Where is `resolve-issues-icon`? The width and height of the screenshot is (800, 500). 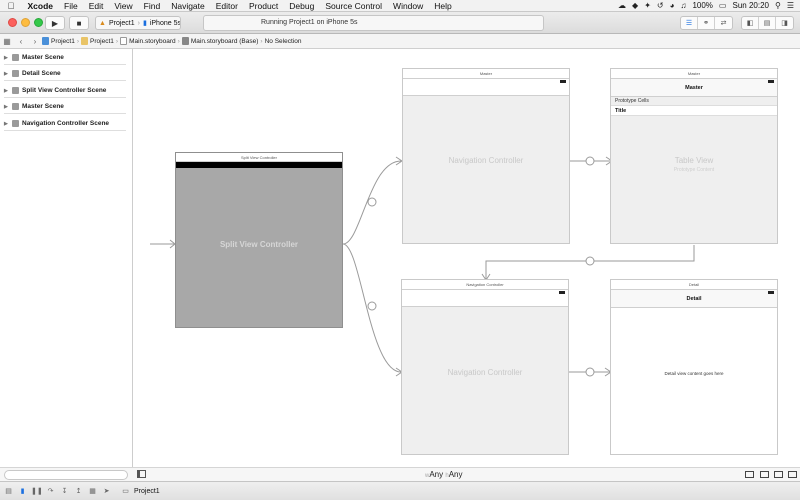
resolve-issues-icon is located at coordinates (778, 474).